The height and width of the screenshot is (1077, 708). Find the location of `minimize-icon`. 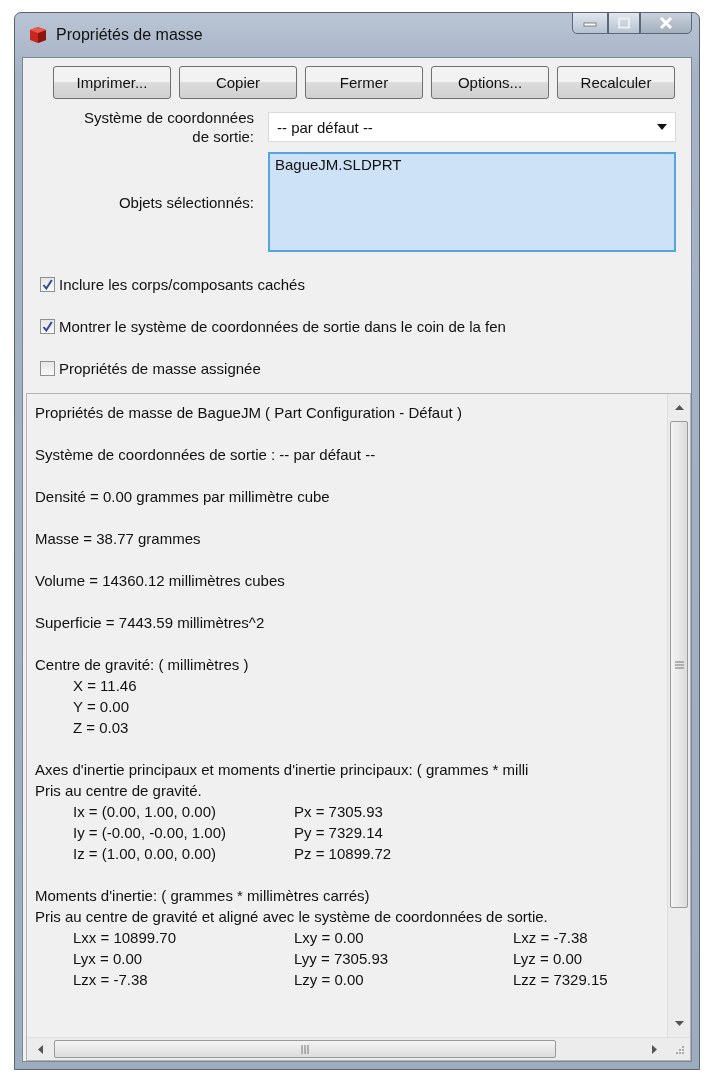

minimize-icon is located at coordinates (590, 23).